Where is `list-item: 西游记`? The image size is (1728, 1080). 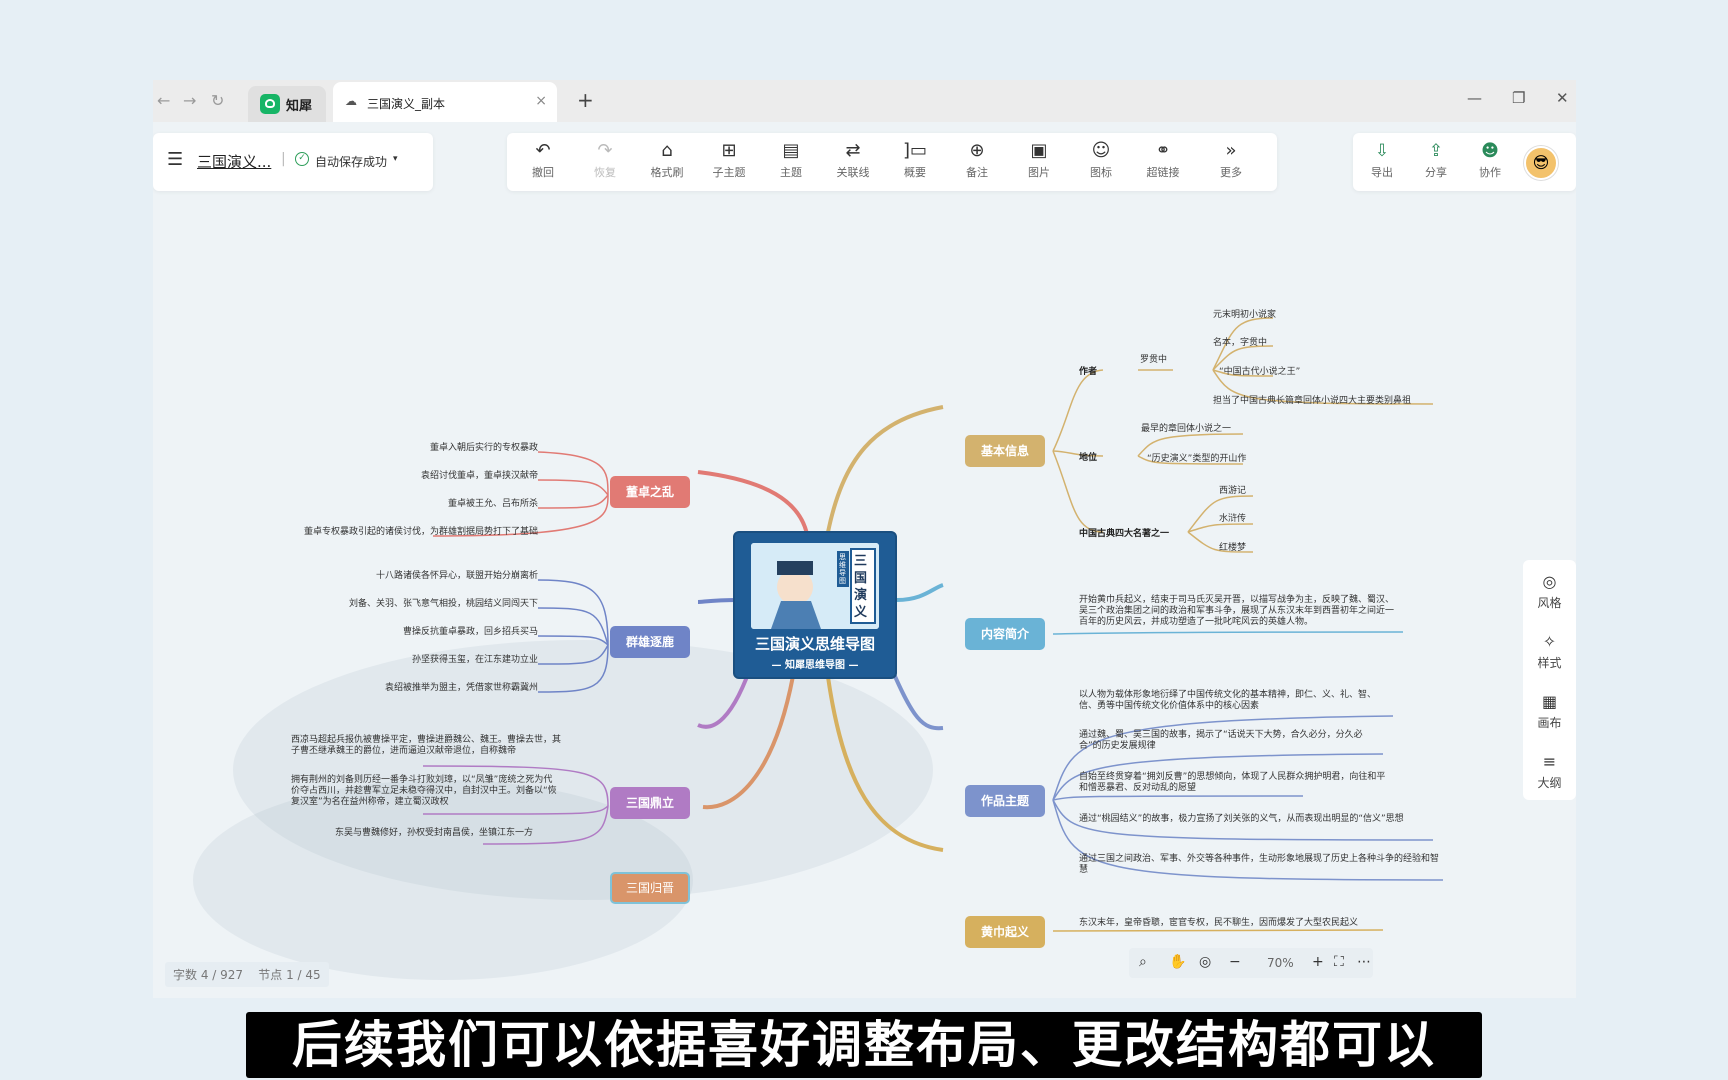
list-item: 西游记 is located at coordinates (1232, 491).